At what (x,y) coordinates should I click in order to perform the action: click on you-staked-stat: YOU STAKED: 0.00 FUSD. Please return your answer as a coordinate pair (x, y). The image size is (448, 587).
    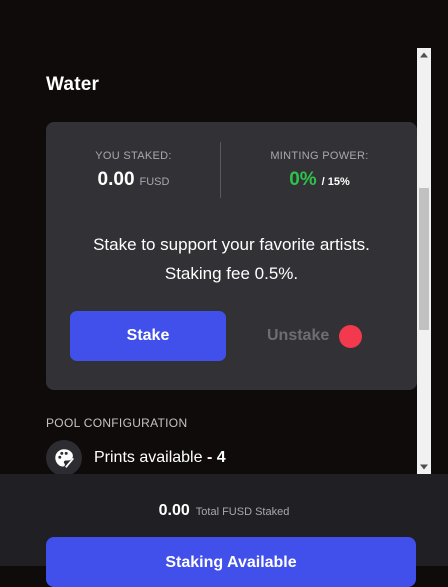
    Looking at the image, I should click on (133, 170).